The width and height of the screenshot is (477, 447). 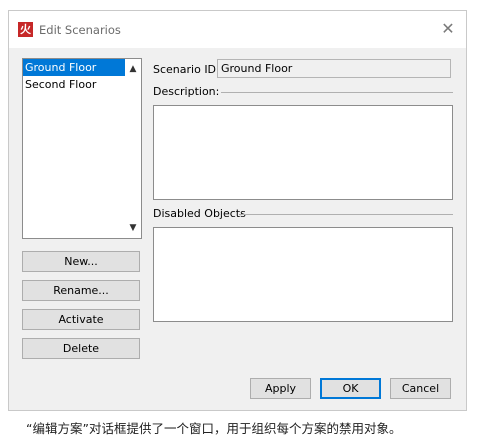 I want to click on activate-button: Activate, so click(x=81, y=319).